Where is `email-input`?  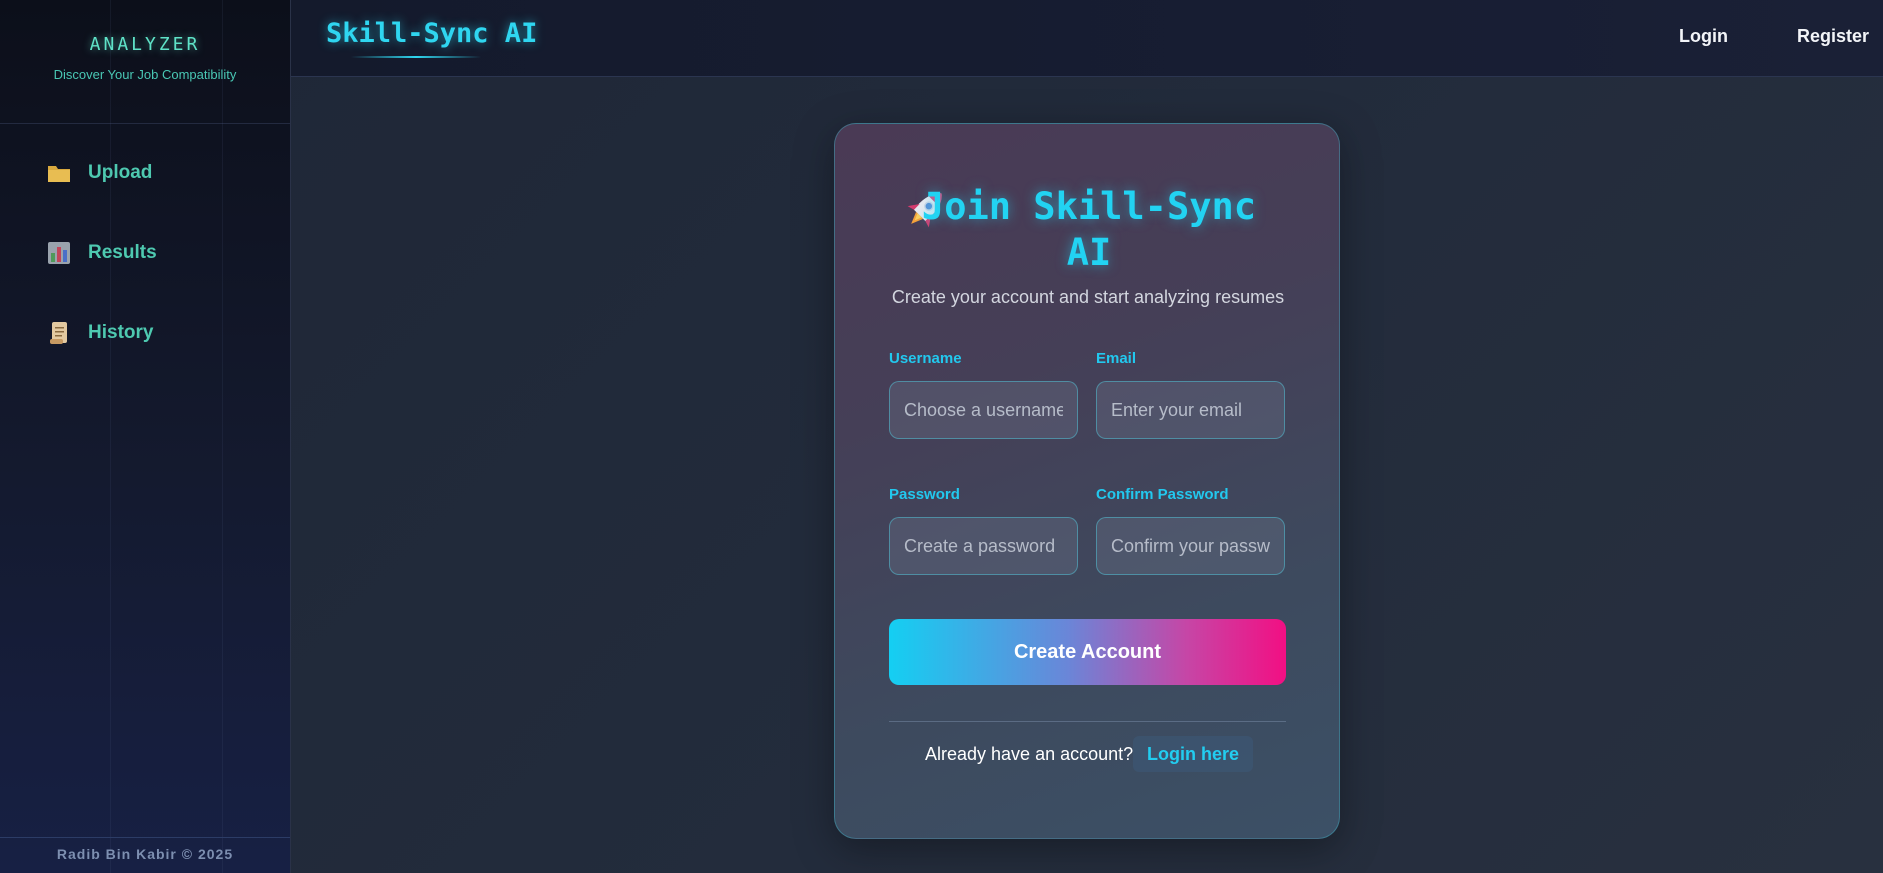
email-input is located at coordinates (1190, 410).